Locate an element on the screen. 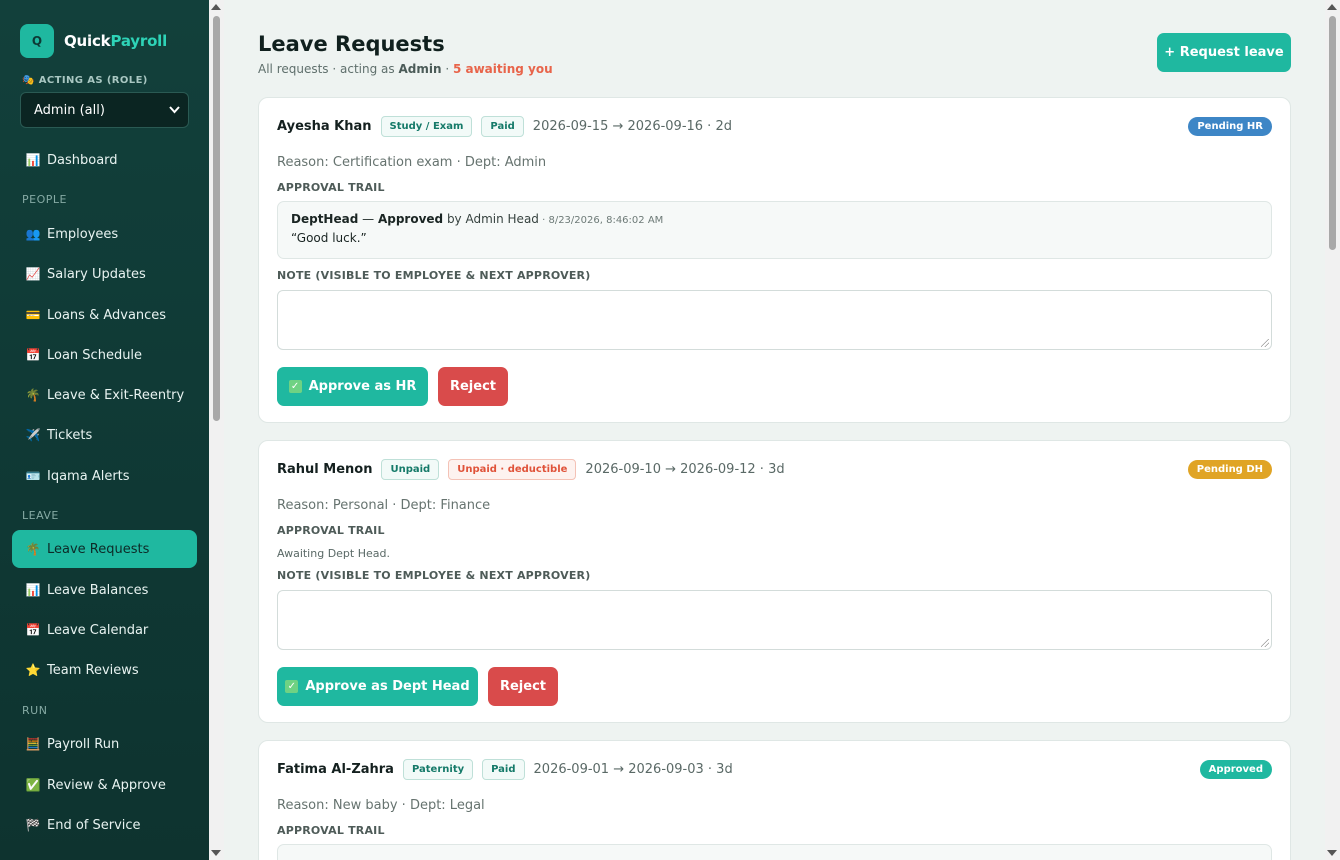 This screenshot has height=860, width=1340. trail-action: Approved is located at coordinates (410, 219).